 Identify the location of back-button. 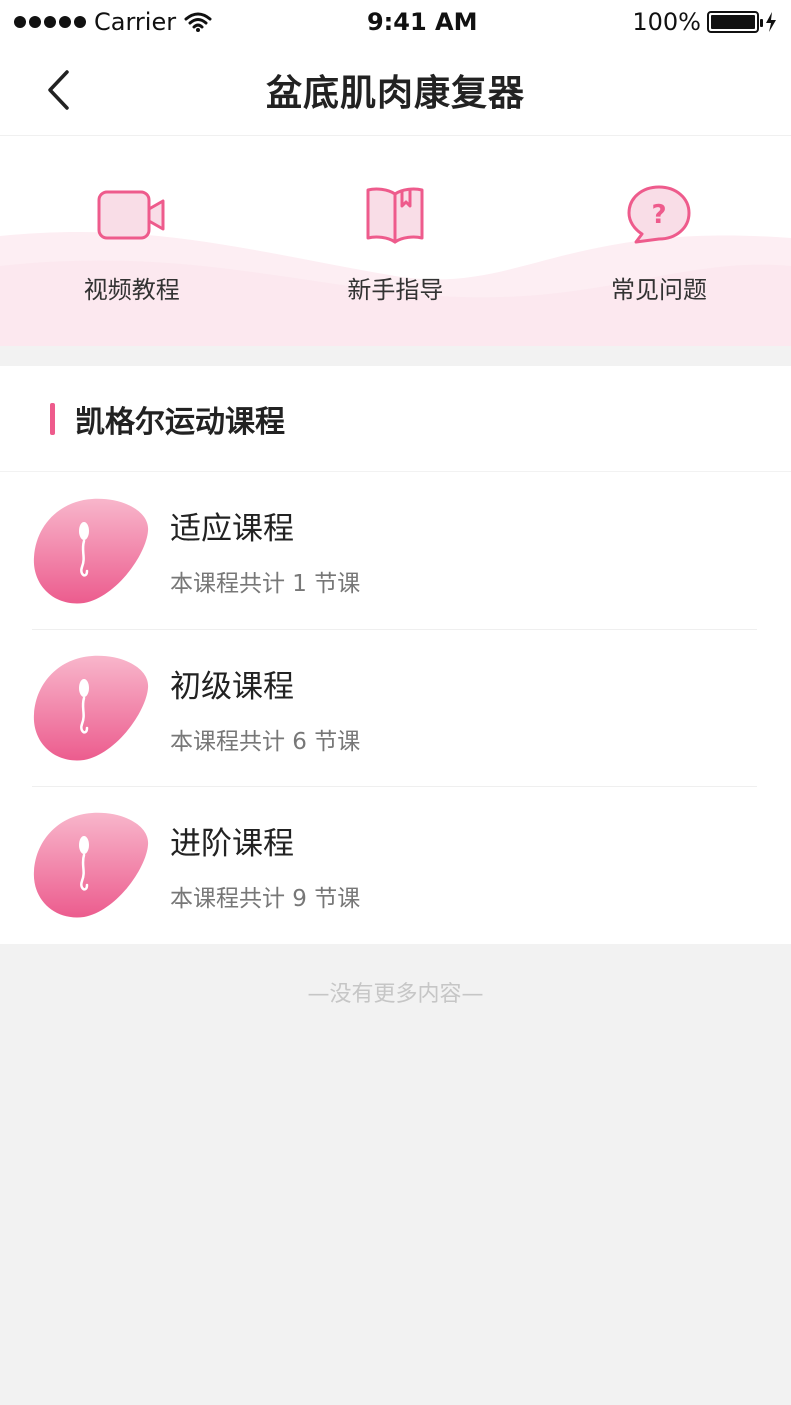
(58, 90).